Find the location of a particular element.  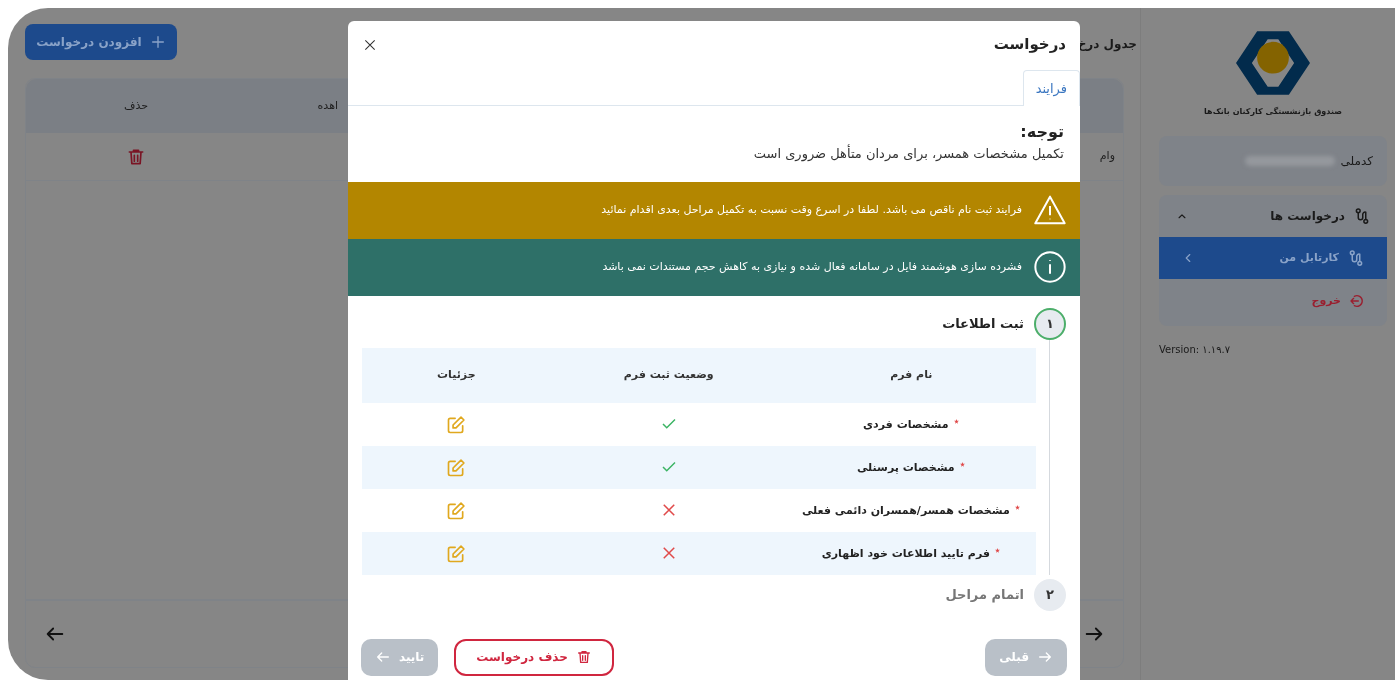

table-cell: وام is located at coordinates (1107, 156).